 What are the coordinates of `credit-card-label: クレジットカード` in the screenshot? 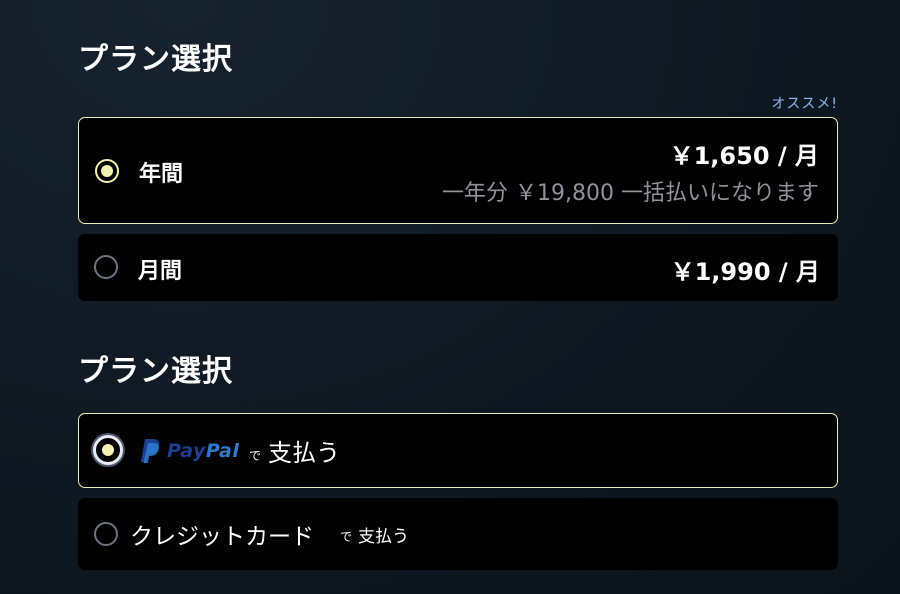 It's located at (222, 537).